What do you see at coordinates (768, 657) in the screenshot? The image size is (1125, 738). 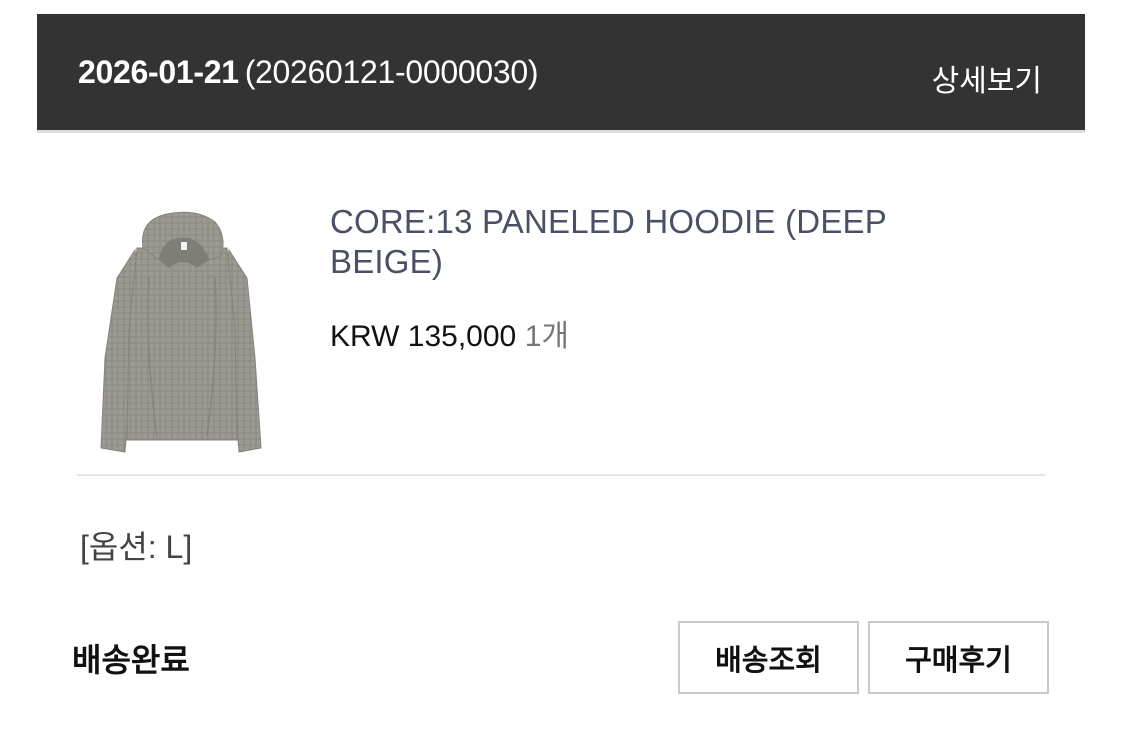 I see `track-delivery-button: 배송조회` at bounding box center [768, 657].